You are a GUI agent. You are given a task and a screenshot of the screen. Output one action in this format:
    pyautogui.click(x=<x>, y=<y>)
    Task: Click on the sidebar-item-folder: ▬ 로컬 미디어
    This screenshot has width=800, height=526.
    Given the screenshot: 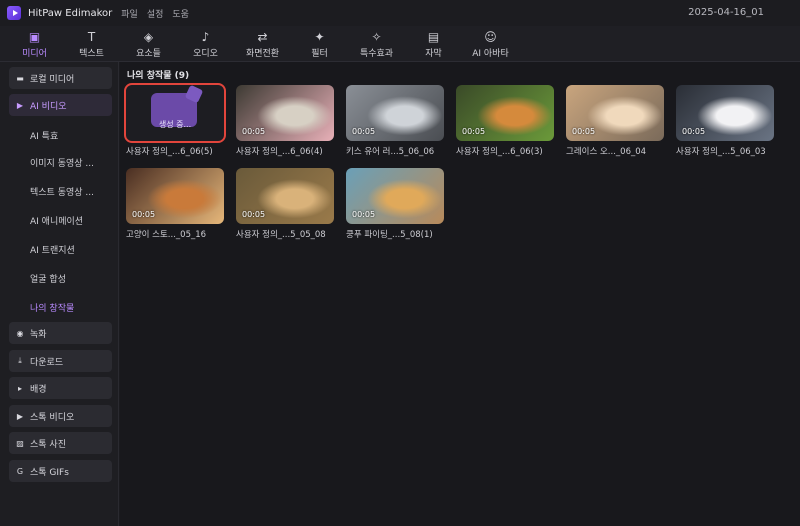 What is the action you would take?
    pyautogui.click(x=60, y=78)
    